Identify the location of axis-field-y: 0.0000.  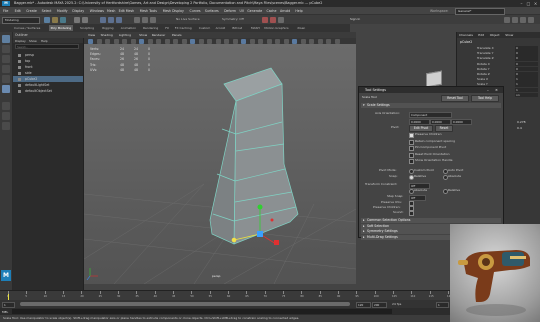
(440, 121).